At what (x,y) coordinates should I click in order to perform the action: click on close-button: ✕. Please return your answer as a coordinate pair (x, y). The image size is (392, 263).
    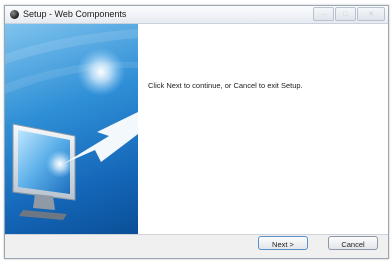
    Looking at the image, I should click on (371, 14).